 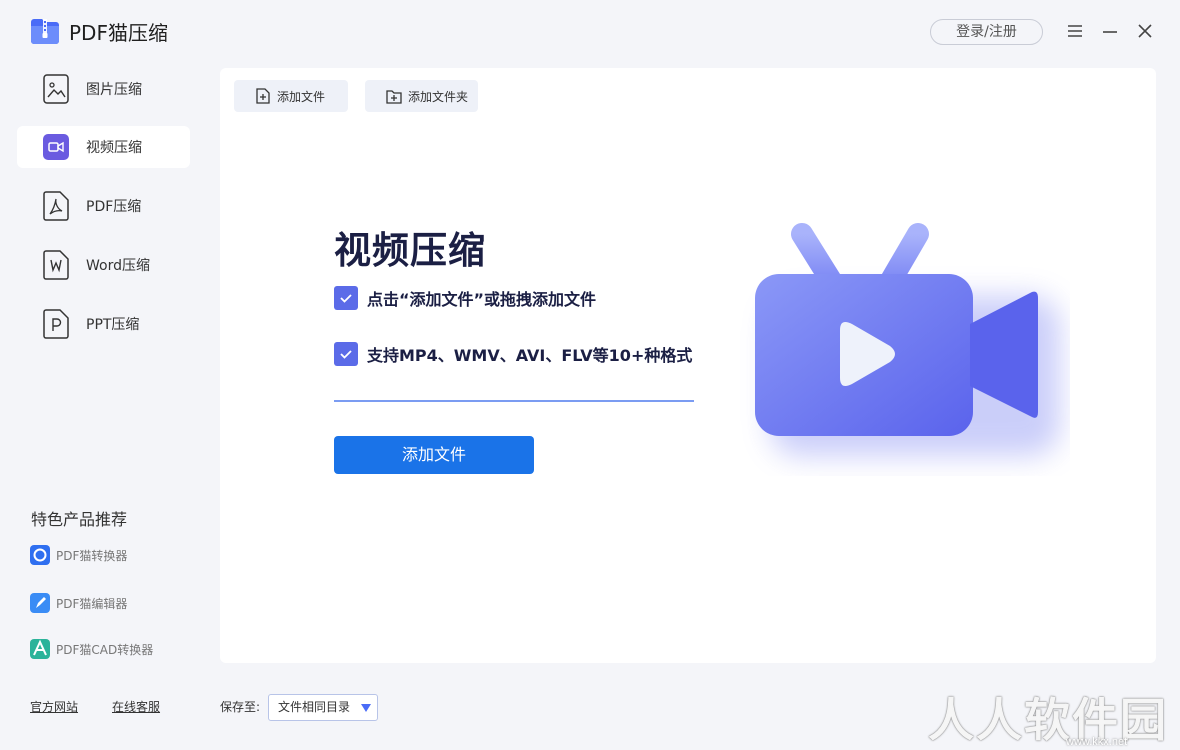 I want to click on sidebar-item-label: PPT压缩, so click(x=113, y=325).